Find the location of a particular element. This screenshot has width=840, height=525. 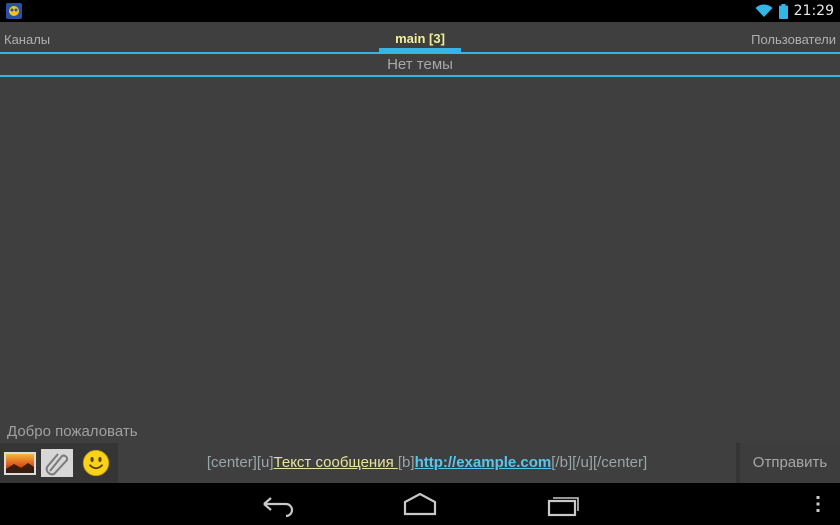

photo-icon is located at coordinates (20, 463).